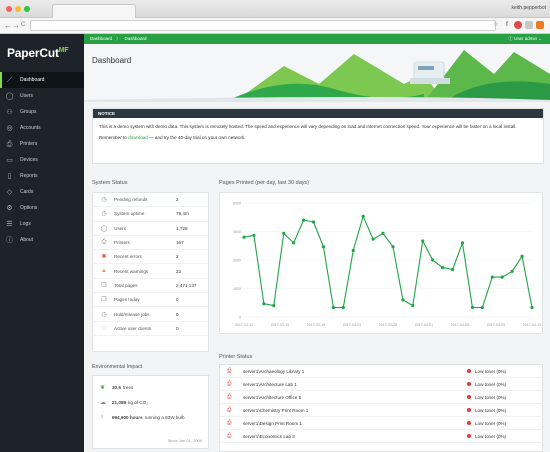 The height and width of the screenshot is (452, 550). Describe the element at coordinates (131, 271) in the screenshot. I see `status-label: Recent warnings` at that location.